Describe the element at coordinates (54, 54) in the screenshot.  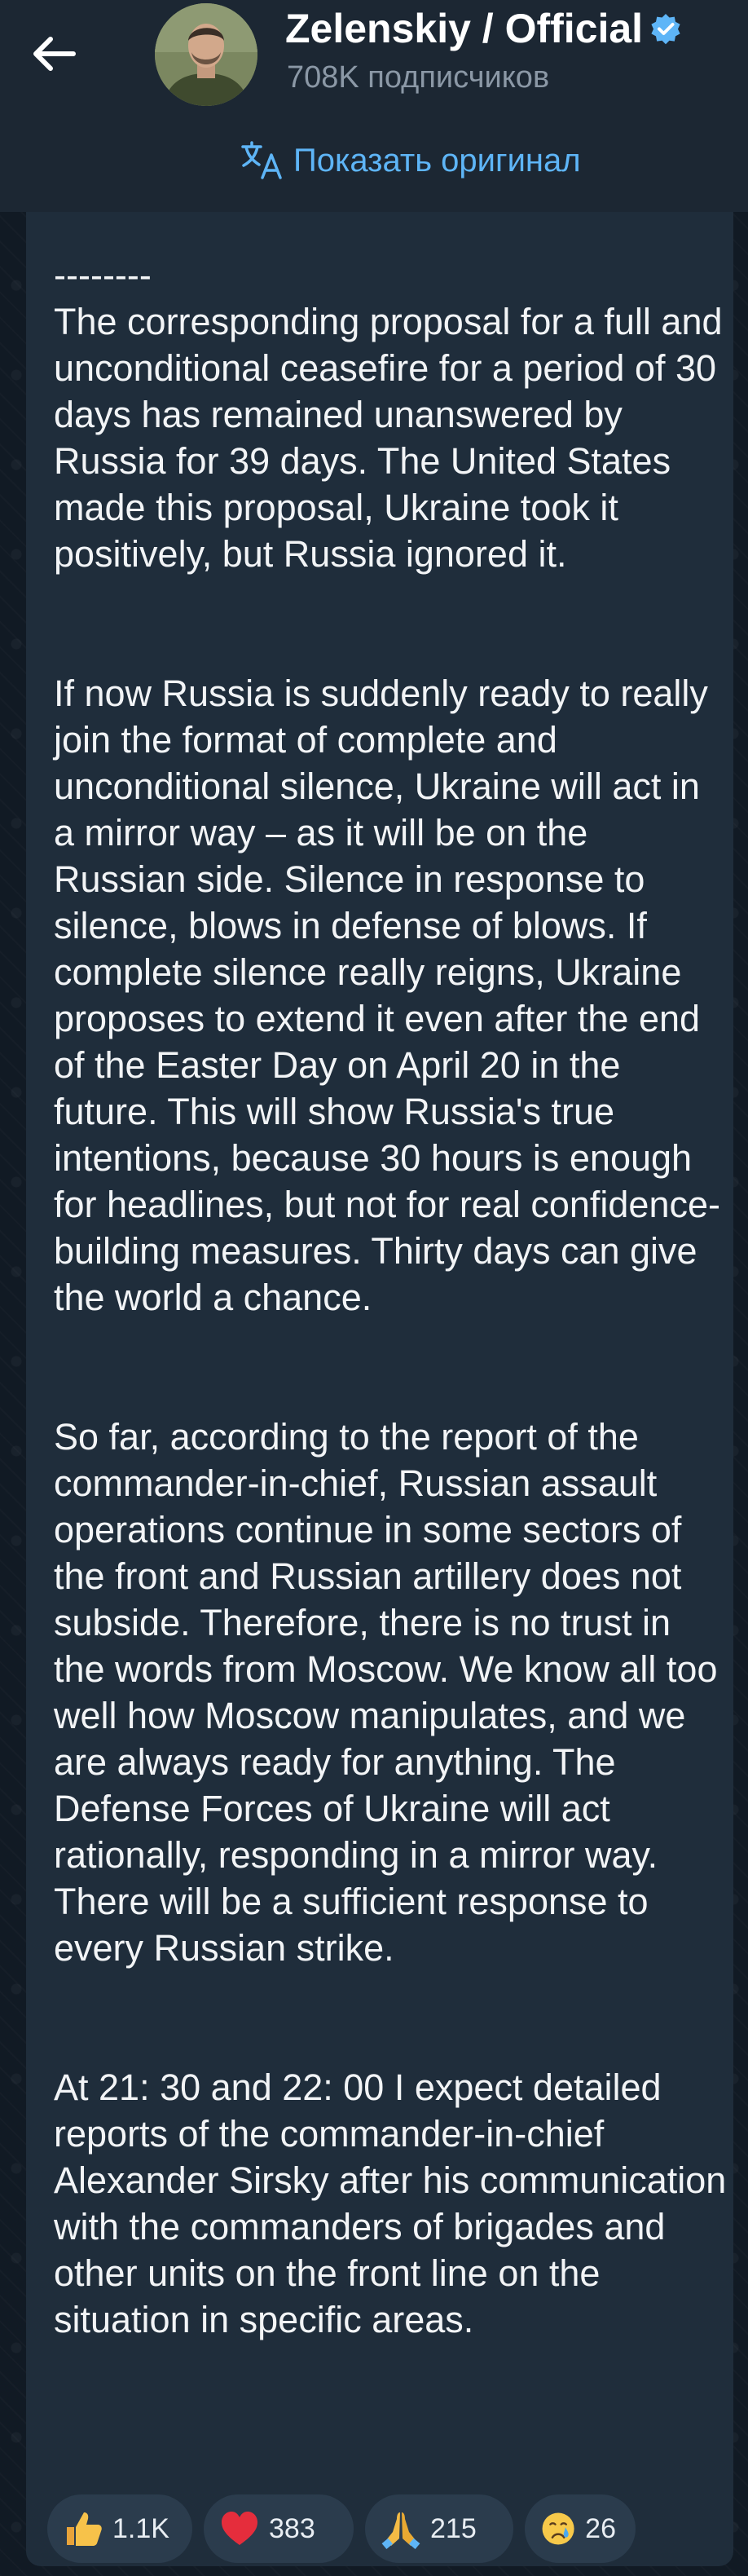
I see `arrow-left-icon` at that location.